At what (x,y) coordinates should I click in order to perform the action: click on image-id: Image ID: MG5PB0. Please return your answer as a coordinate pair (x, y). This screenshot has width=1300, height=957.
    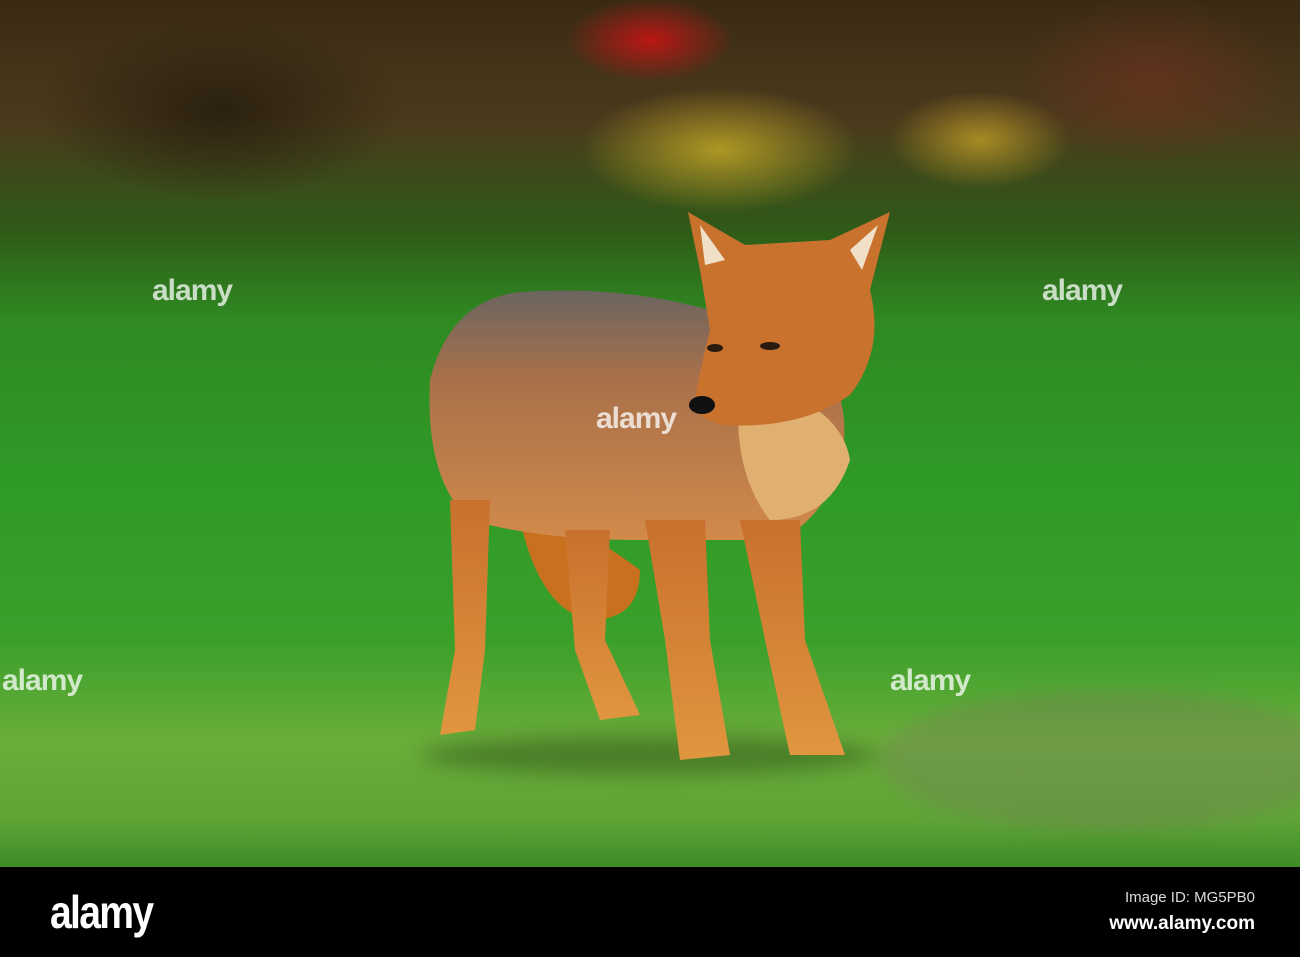
    Looking at the image, I should click on (1189, 897).